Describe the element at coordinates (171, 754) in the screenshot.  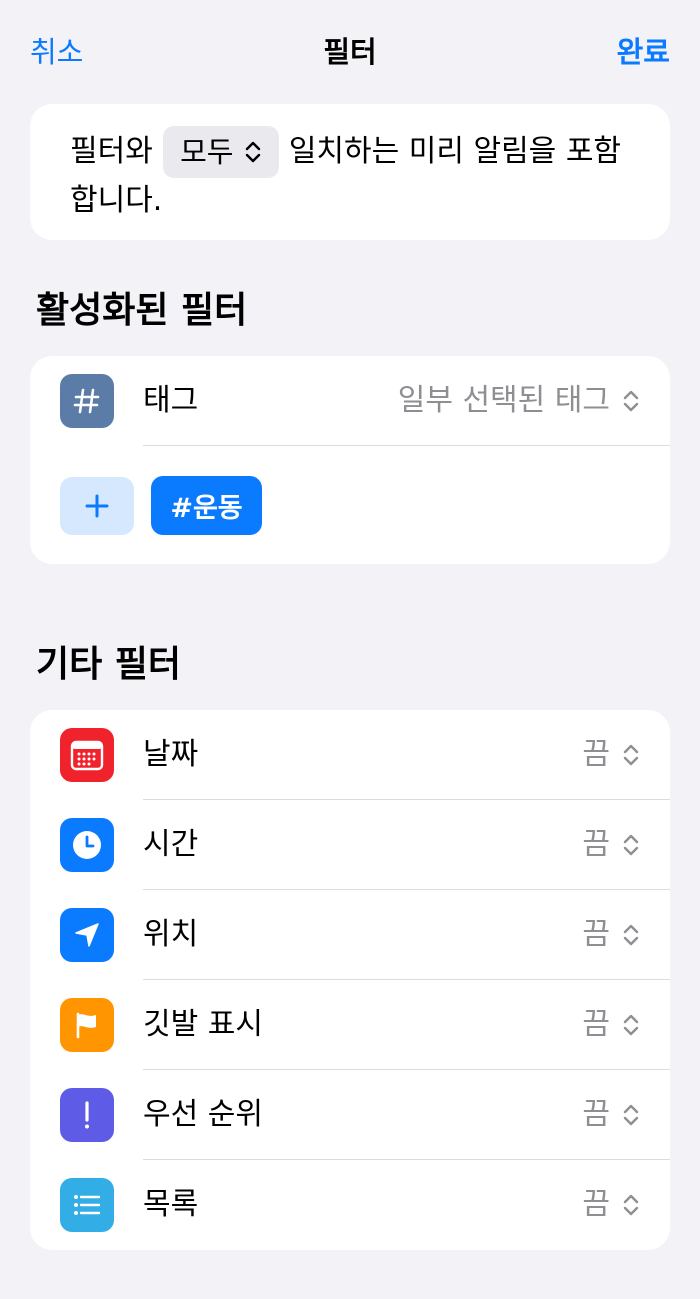
I see `date-filter-label: 날짜` at that location.